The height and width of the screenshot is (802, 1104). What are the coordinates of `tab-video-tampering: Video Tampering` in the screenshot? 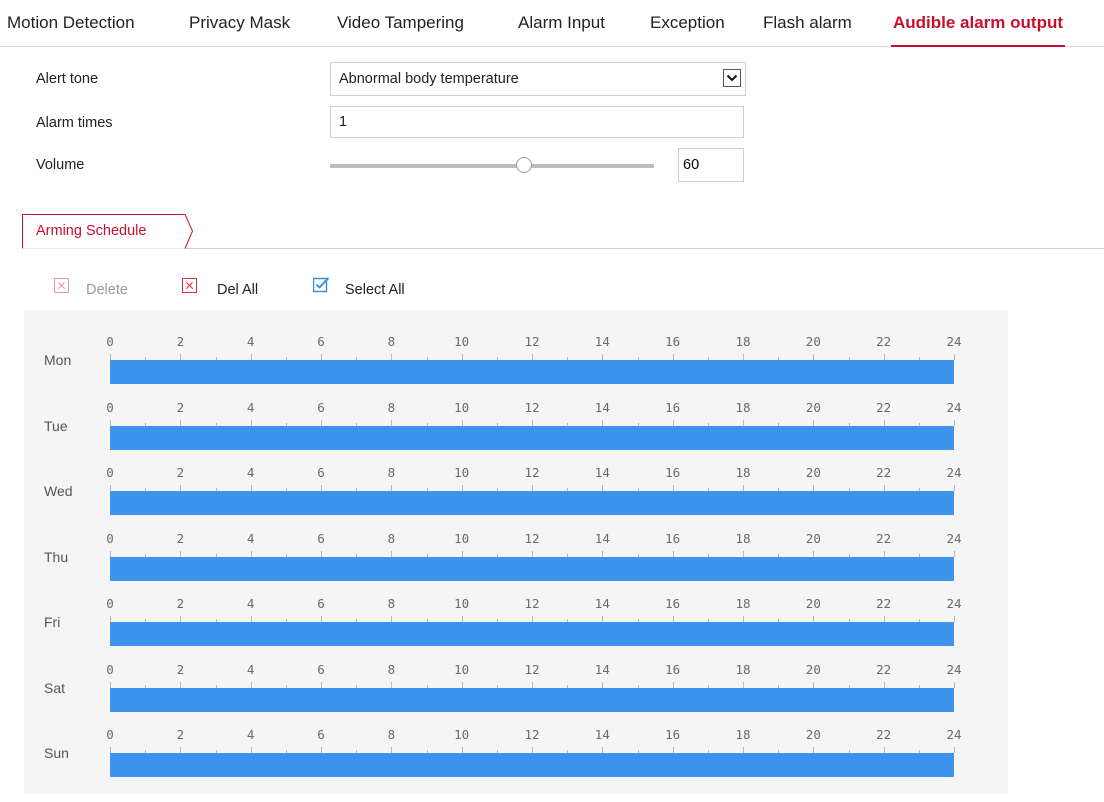 It's located at (400, 23).